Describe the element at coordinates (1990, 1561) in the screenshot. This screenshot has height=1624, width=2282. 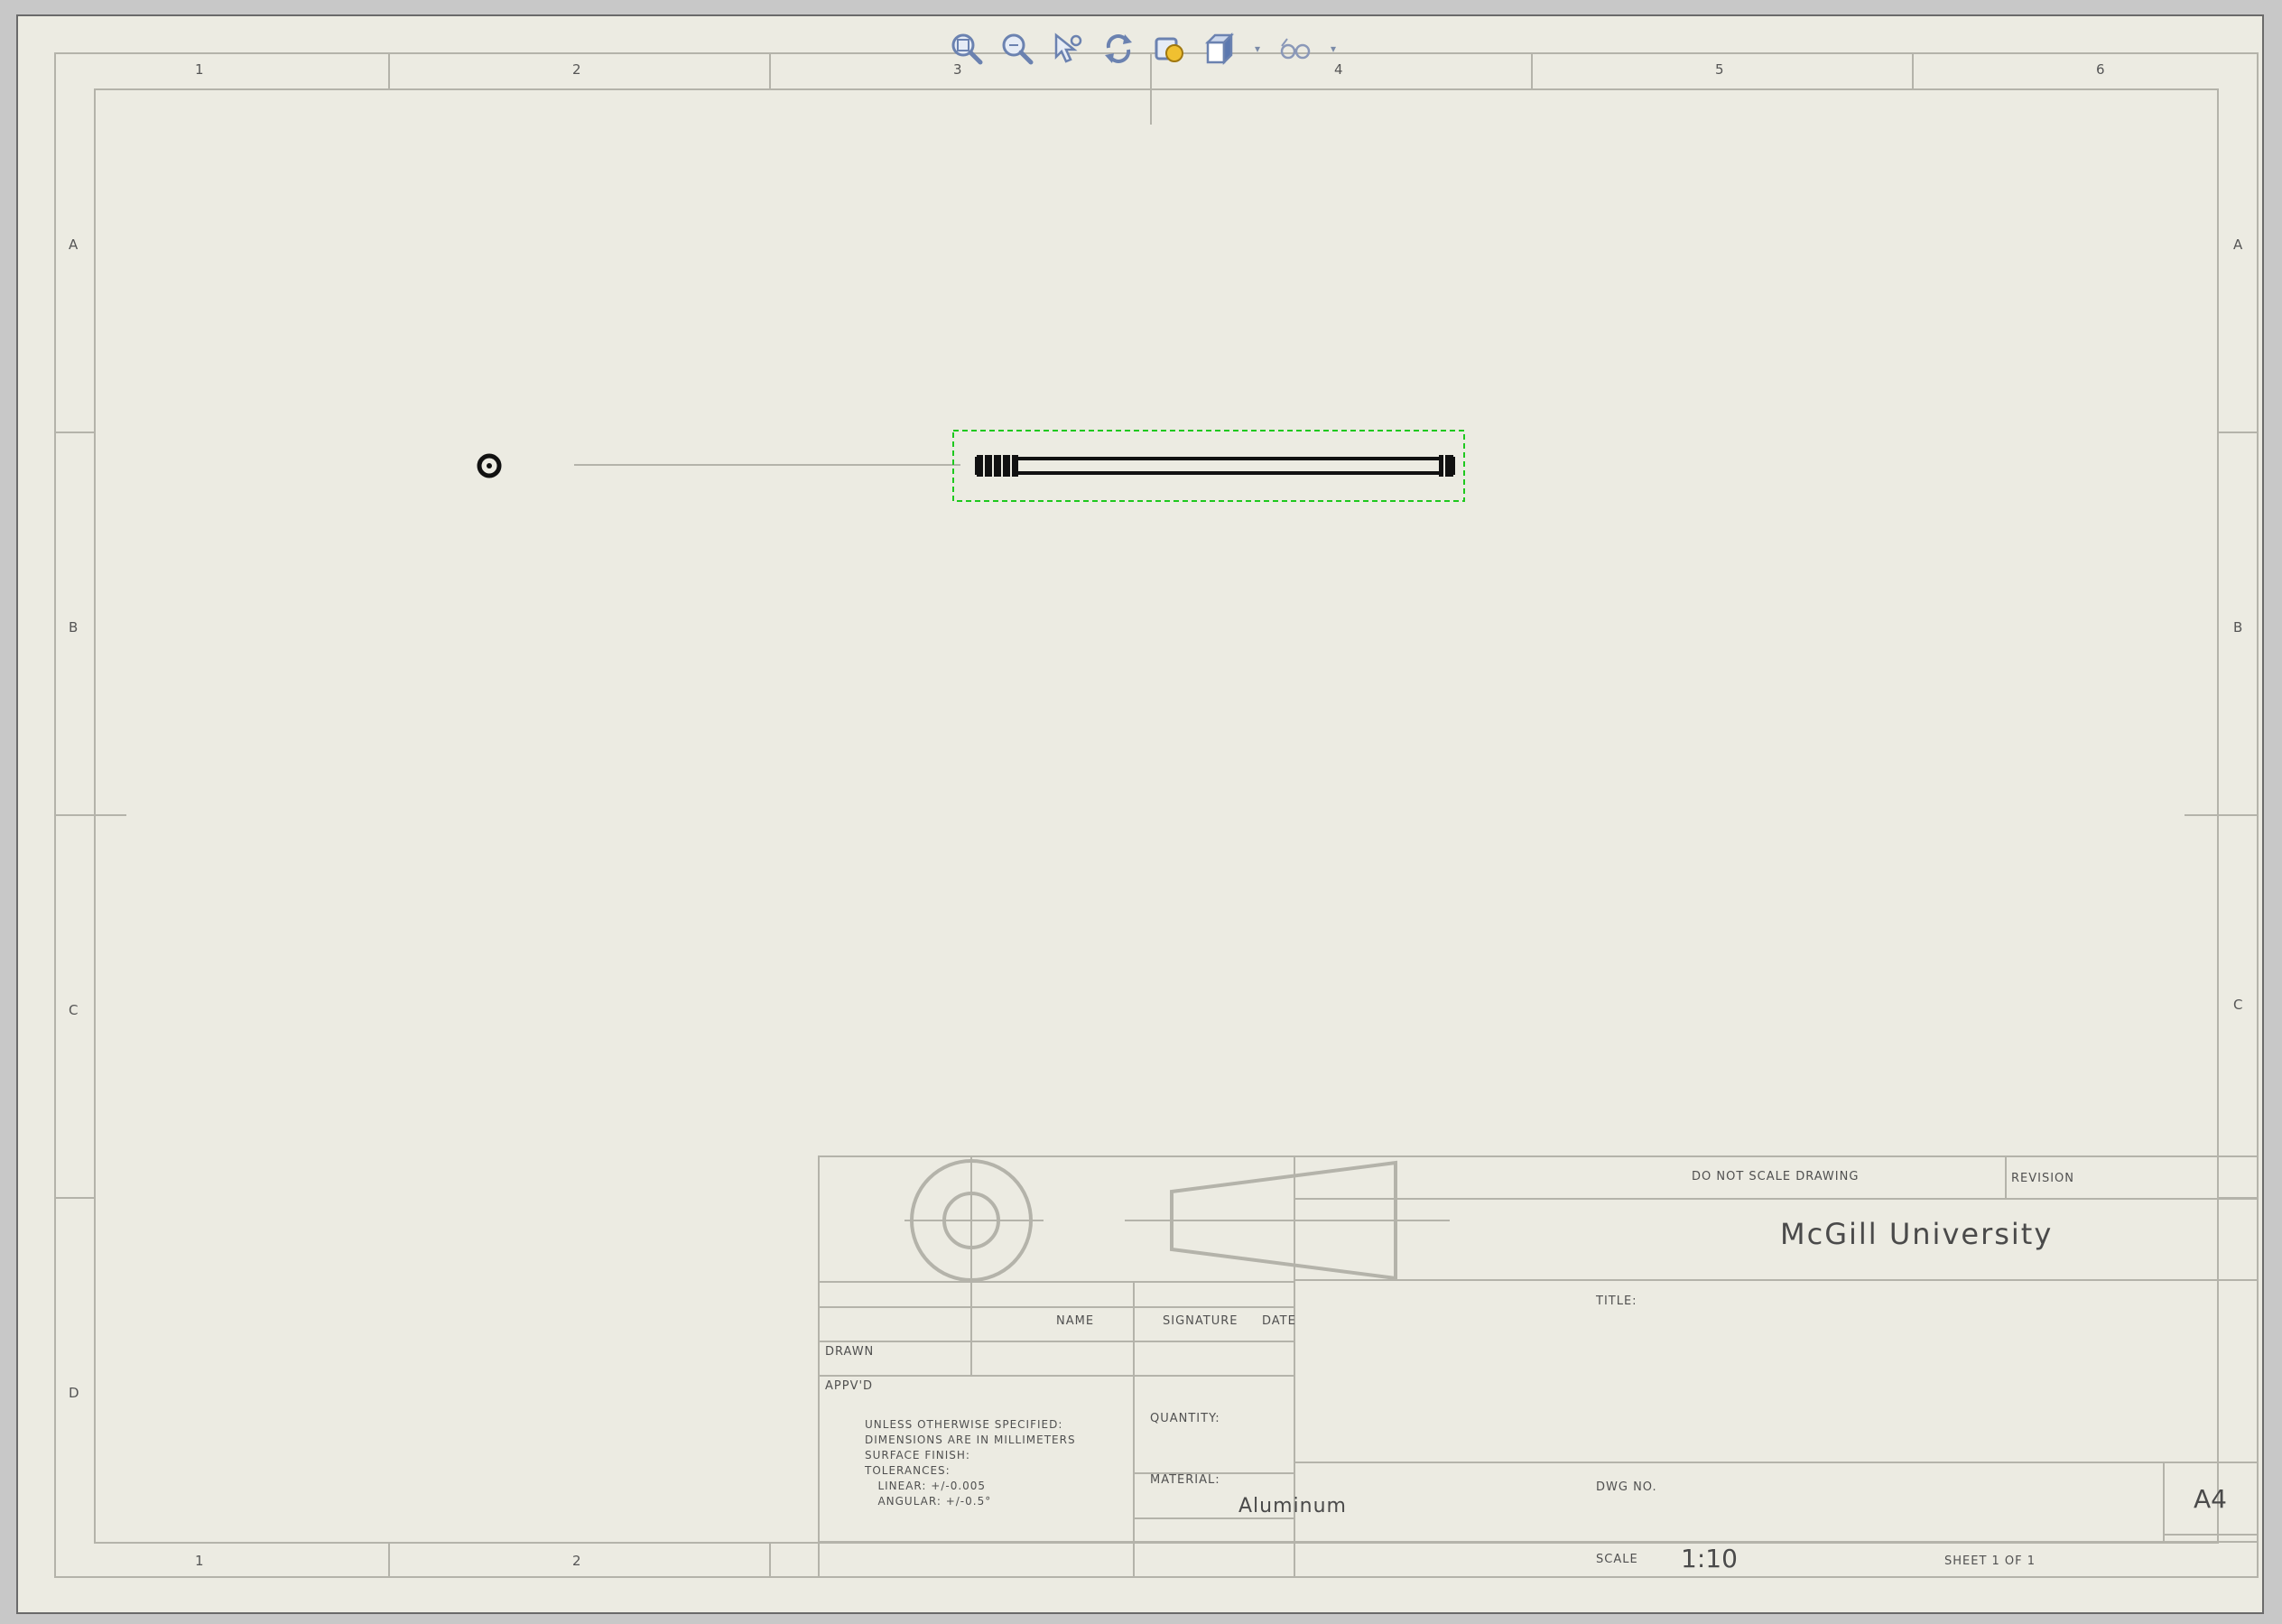
I see `sheet-number-label: SHEET 1 OF 1` at that location.